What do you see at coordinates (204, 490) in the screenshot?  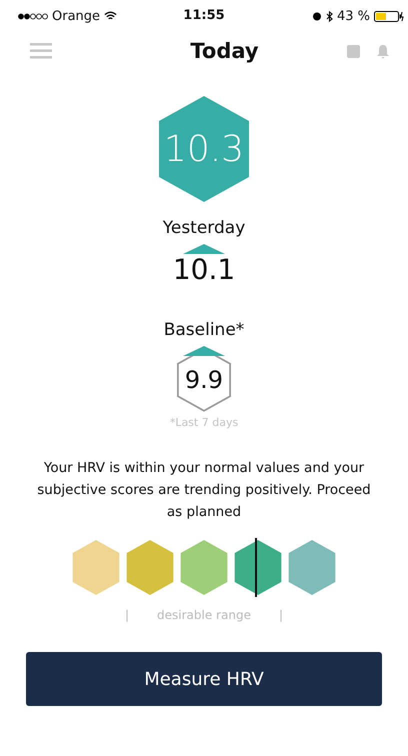 I see `status-message: Your HRV is within your normal values and your subjective scores are trending positively. Proceed as planned` at bounding box center [204, 490].